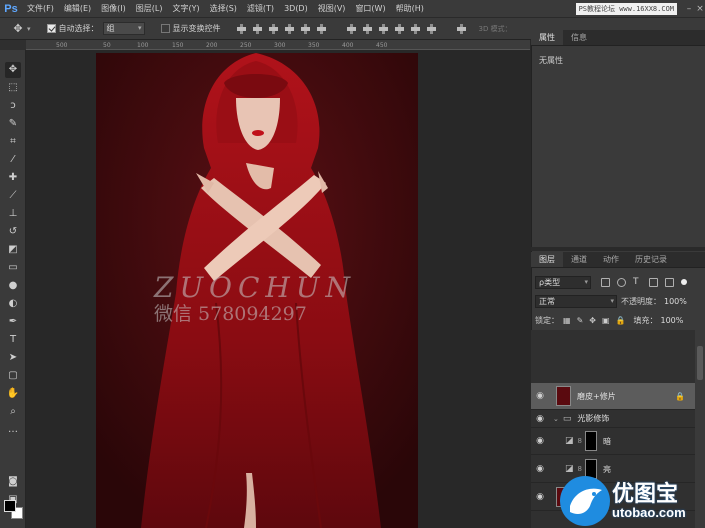  I want to click on color-swatches, so click(14, 510).